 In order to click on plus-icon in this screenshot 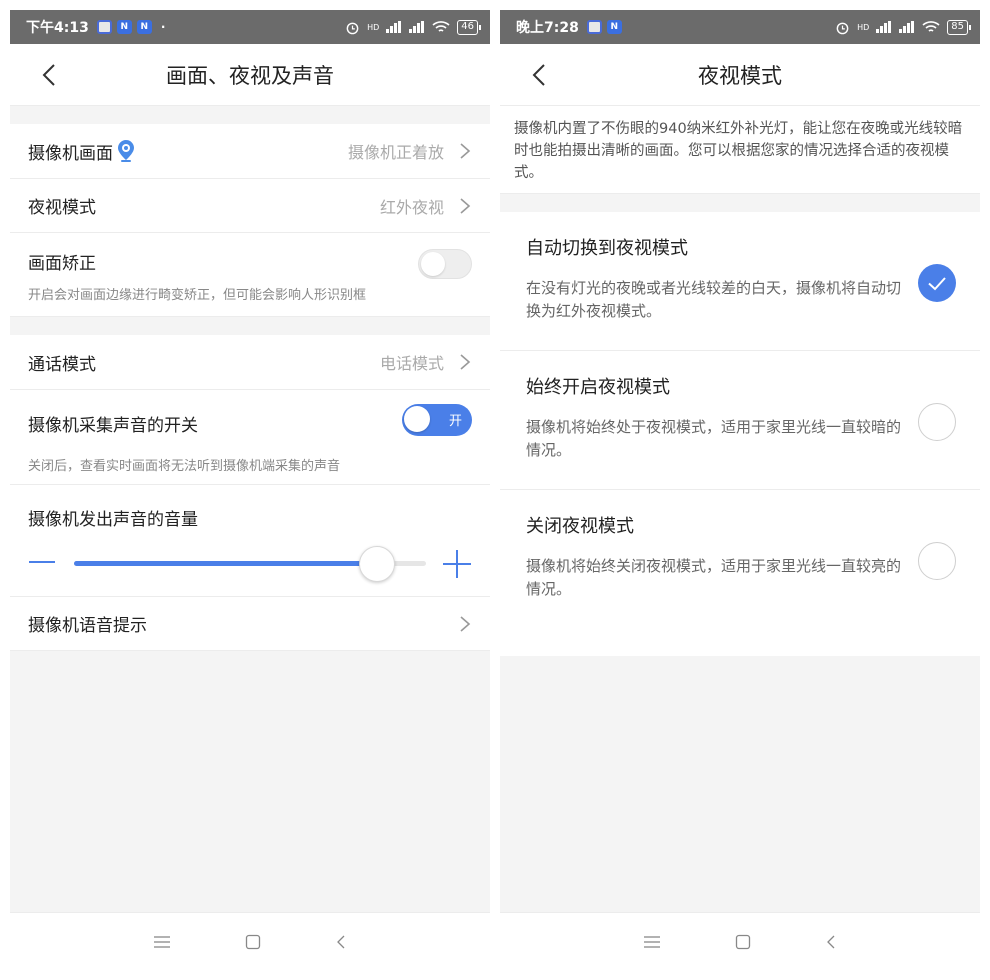, I will do `click(457, 564)`.